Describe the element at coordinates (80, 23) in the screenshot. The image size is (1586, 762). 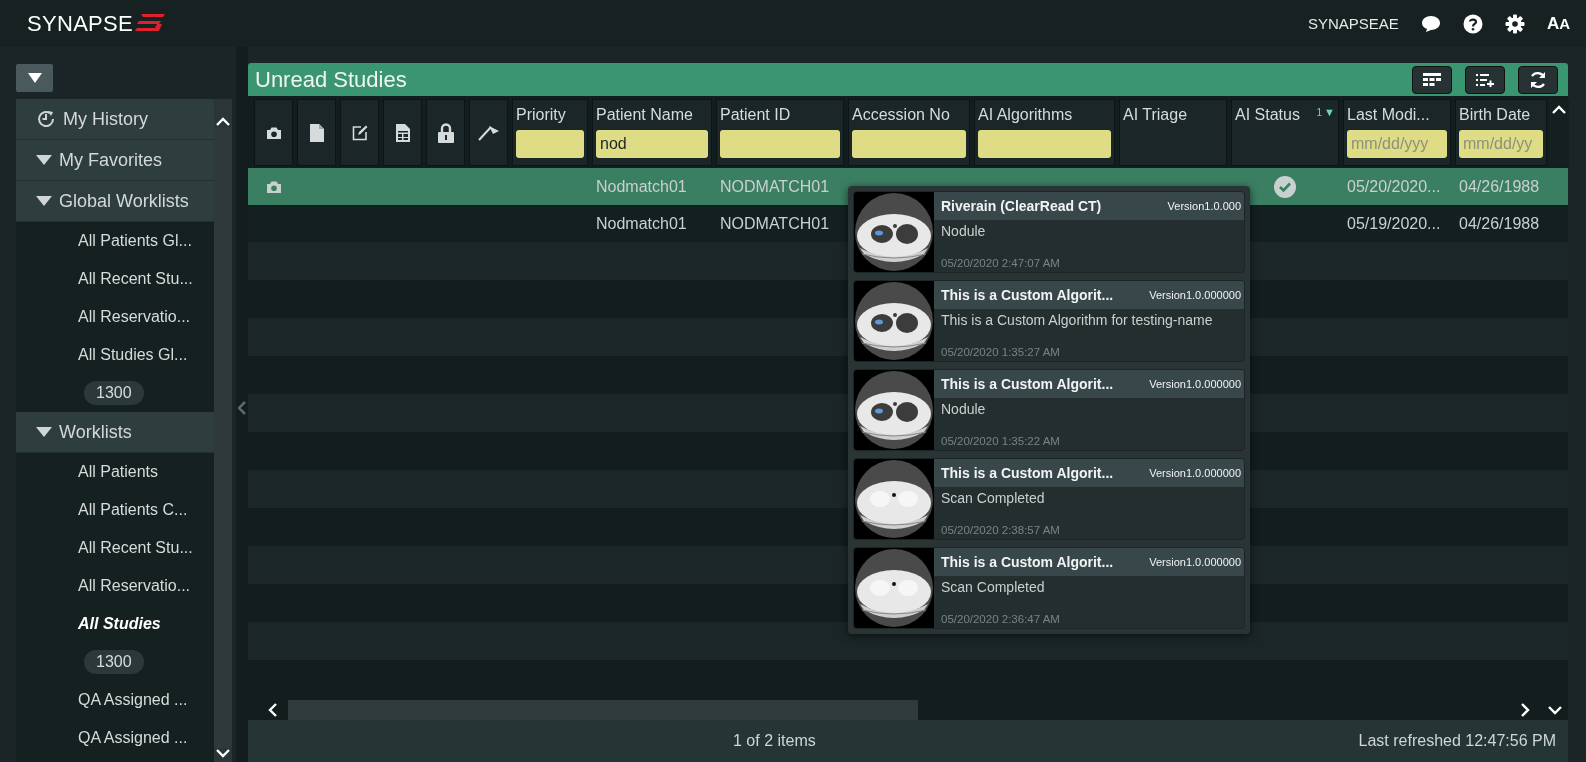
I see `app-logo: SYNAPSE` at that location.